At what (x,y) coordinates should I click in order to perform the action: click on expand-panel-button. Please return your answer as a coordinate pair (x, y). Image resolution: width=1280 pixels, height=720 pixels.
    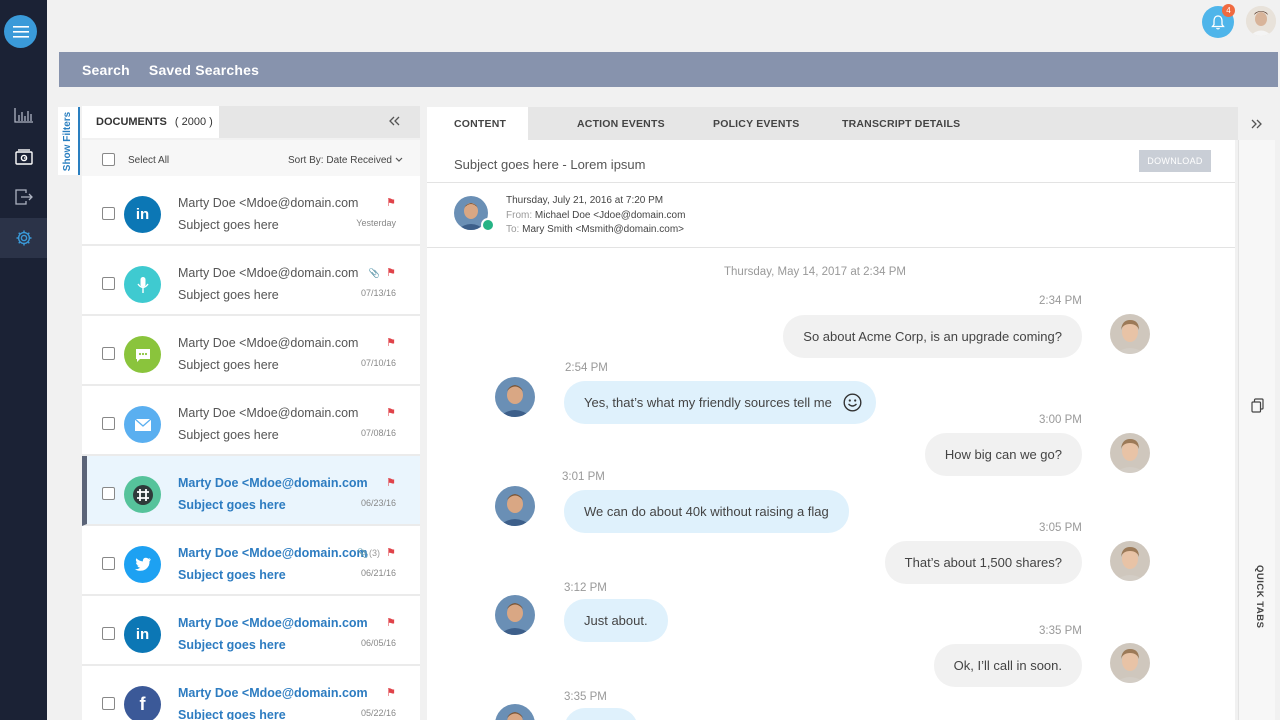
    Looking at the image, I should click on (1256, 123).